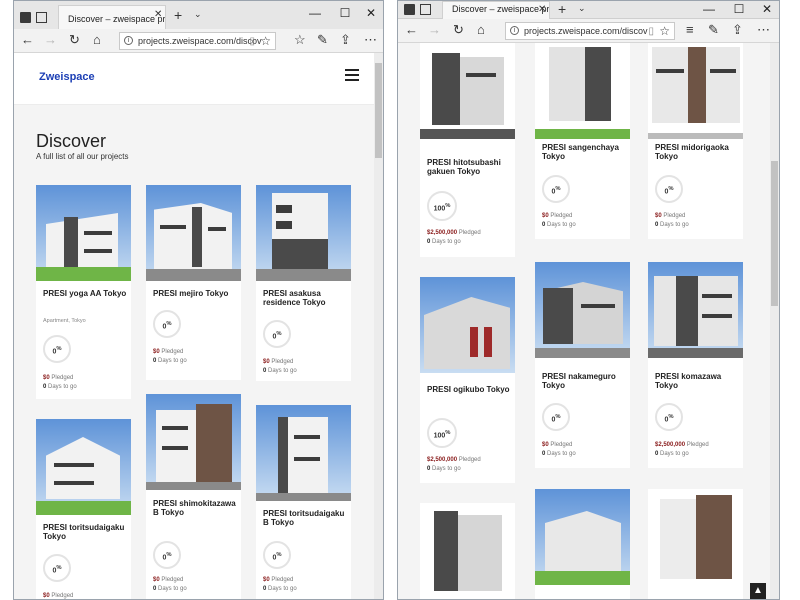  I want to click on project-title: PRESI sangenchaya Tokyo, so click(584, 152).